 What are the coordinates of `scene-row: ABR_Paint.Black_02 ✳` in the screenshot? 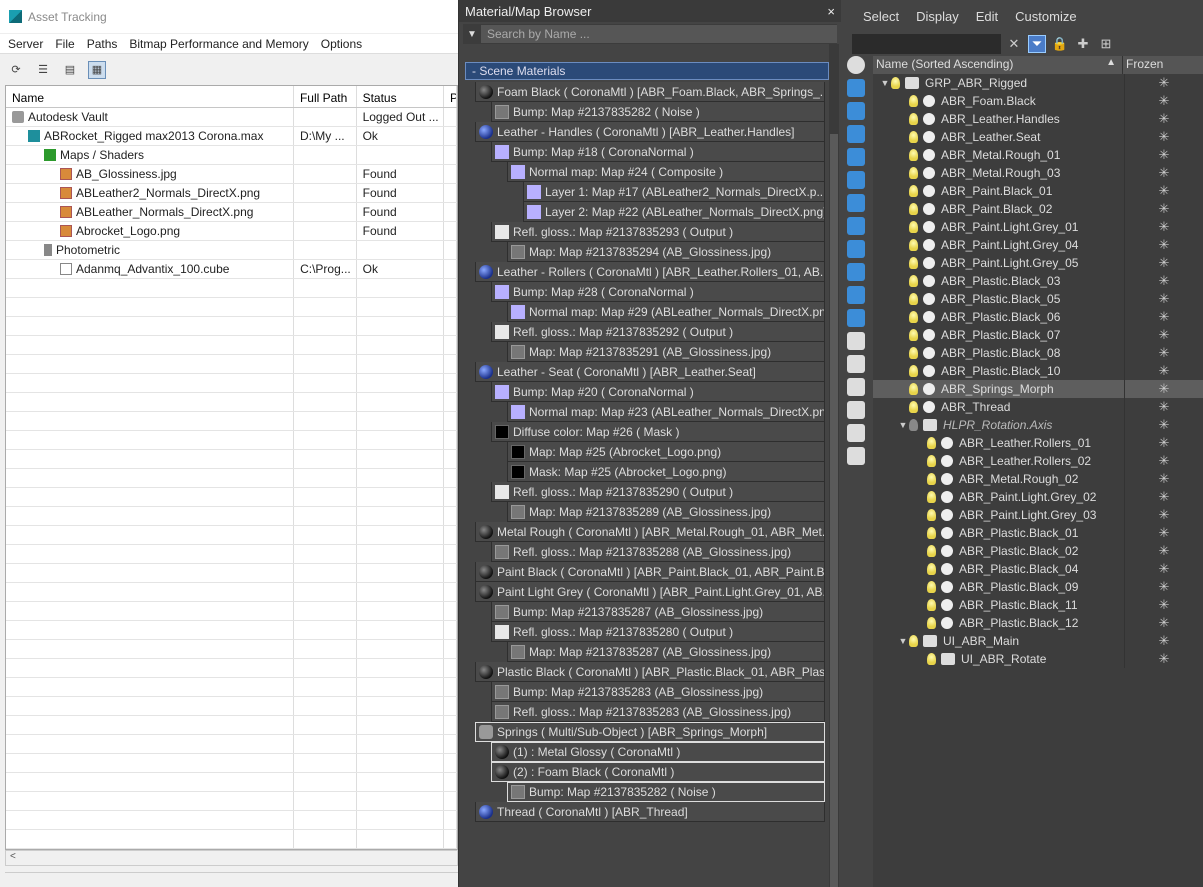 It's located at (1038, 209).